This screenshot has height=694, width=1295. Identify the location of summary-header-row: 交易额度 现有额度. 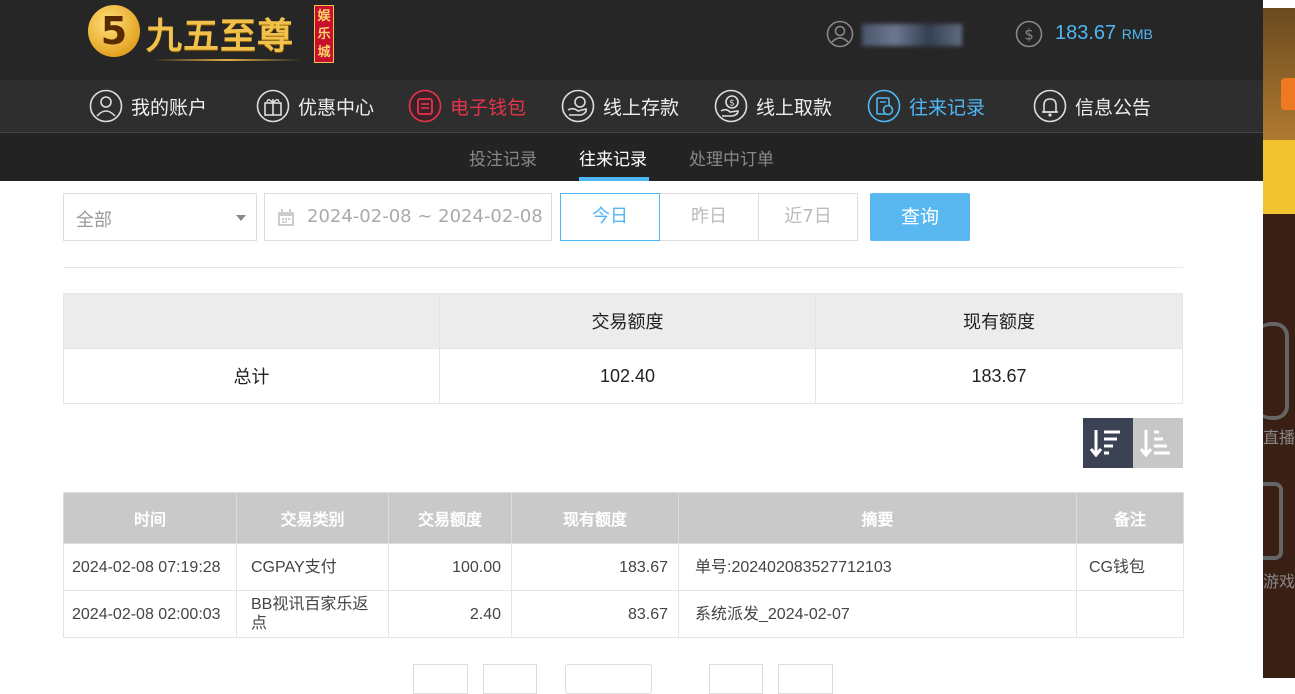
(623, 321).